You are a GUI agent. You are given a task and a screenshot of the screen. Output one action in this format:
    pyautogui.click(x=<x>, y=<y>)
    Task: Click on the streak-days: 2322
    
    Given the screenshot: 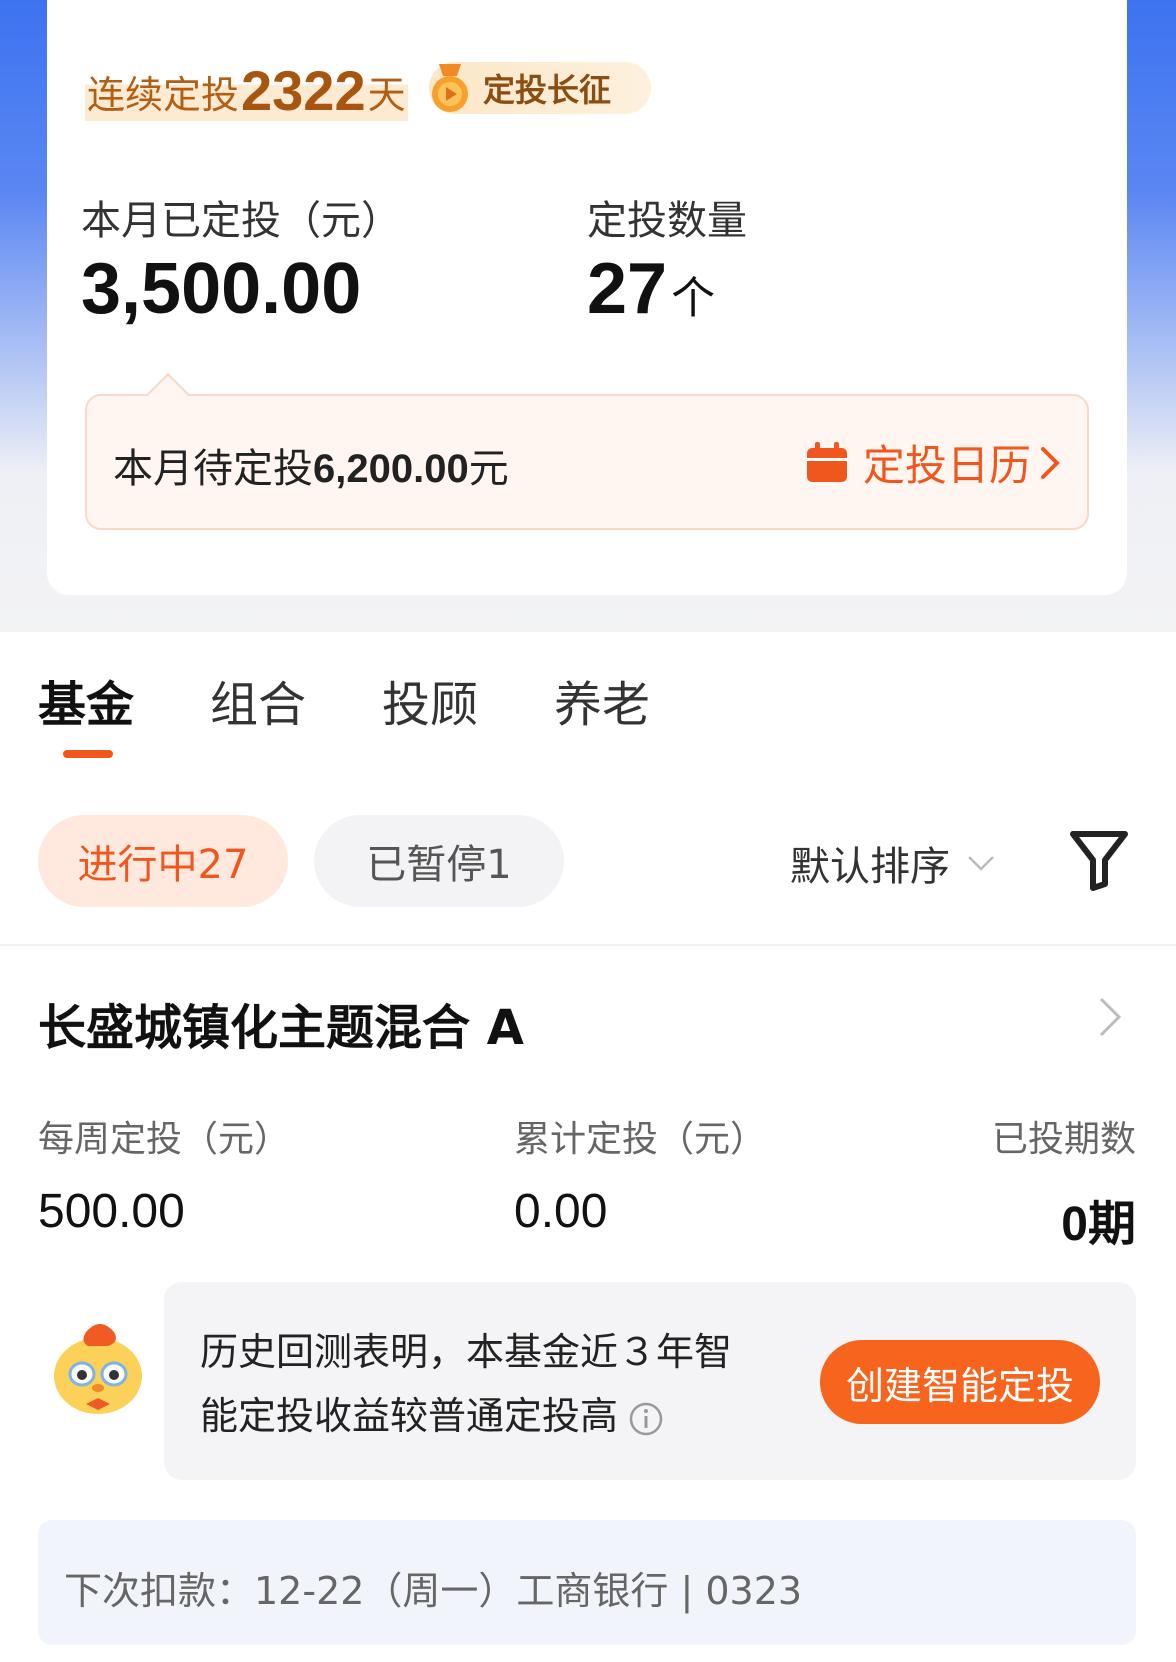 What is the action you would take?
    pyautogui.click(x=303, y=90)
    